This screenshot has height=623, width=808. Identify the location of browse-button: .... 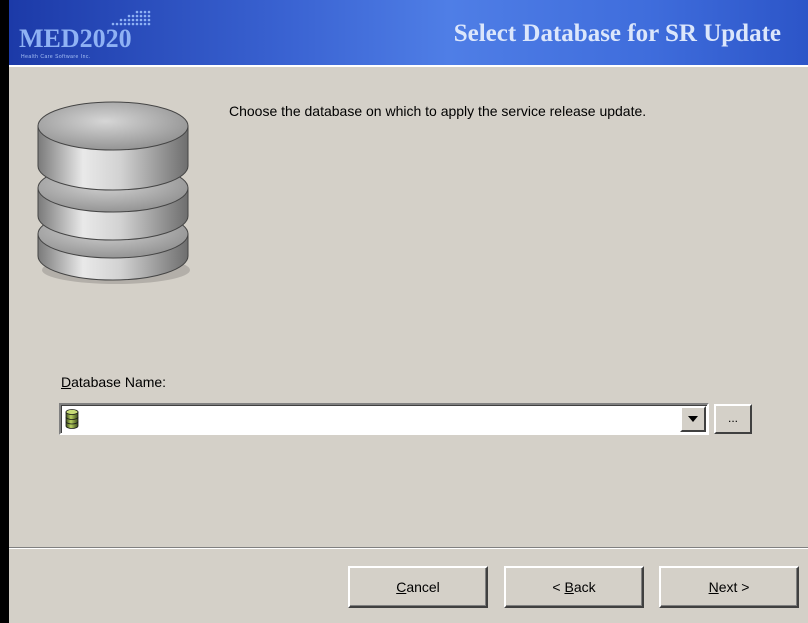
(733, 419).